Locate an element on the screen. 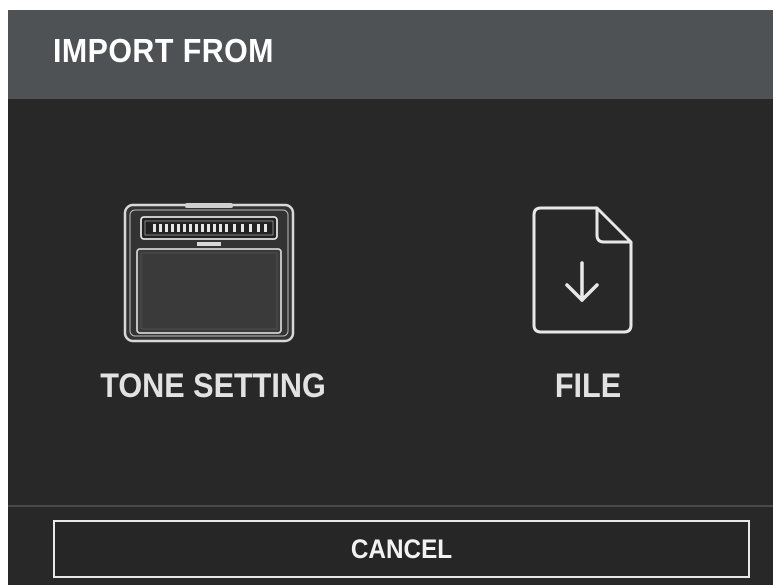 The image size is (781, 585). tone-setting-option: TONE SETTING is located at coordinates (213, 310).